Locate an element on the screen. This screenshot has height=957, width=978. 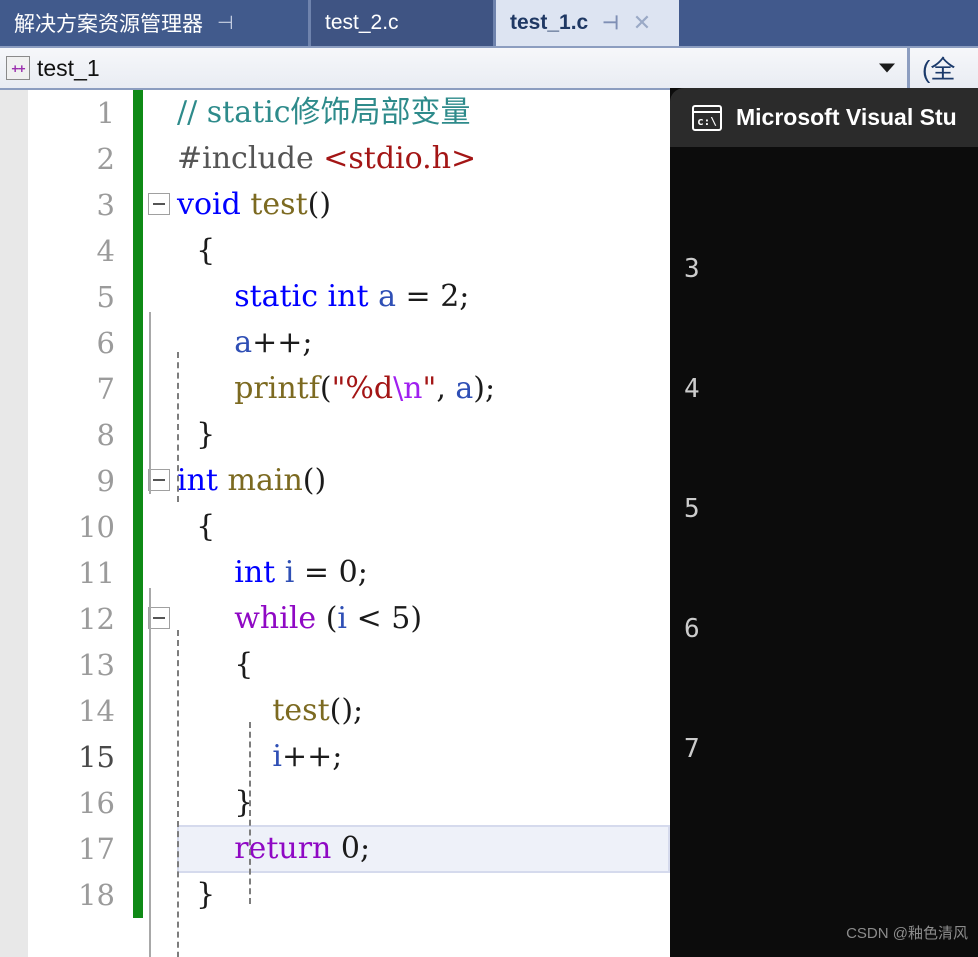
console-title: Microsoft Visual Stu is located at coordinates (846, 117).